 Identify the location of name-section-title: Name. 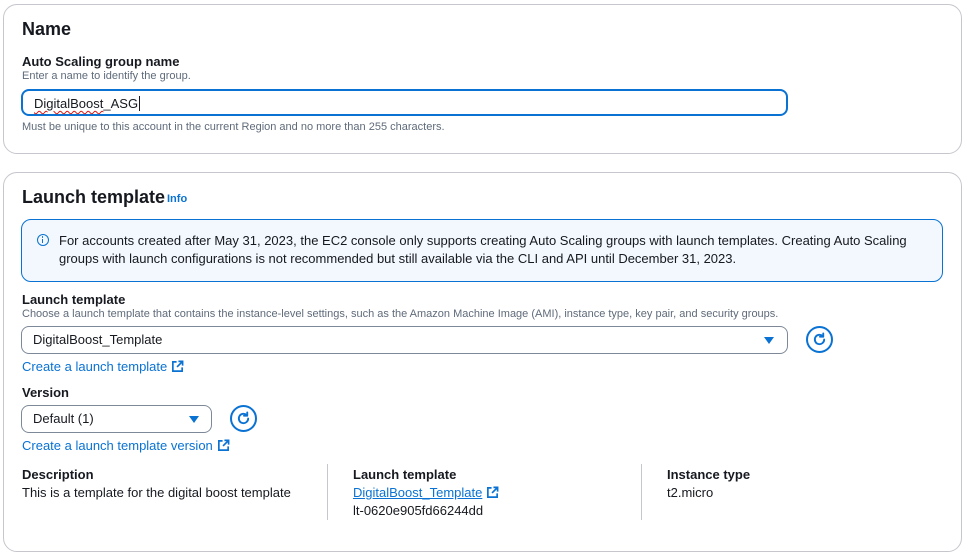
(47, 29).